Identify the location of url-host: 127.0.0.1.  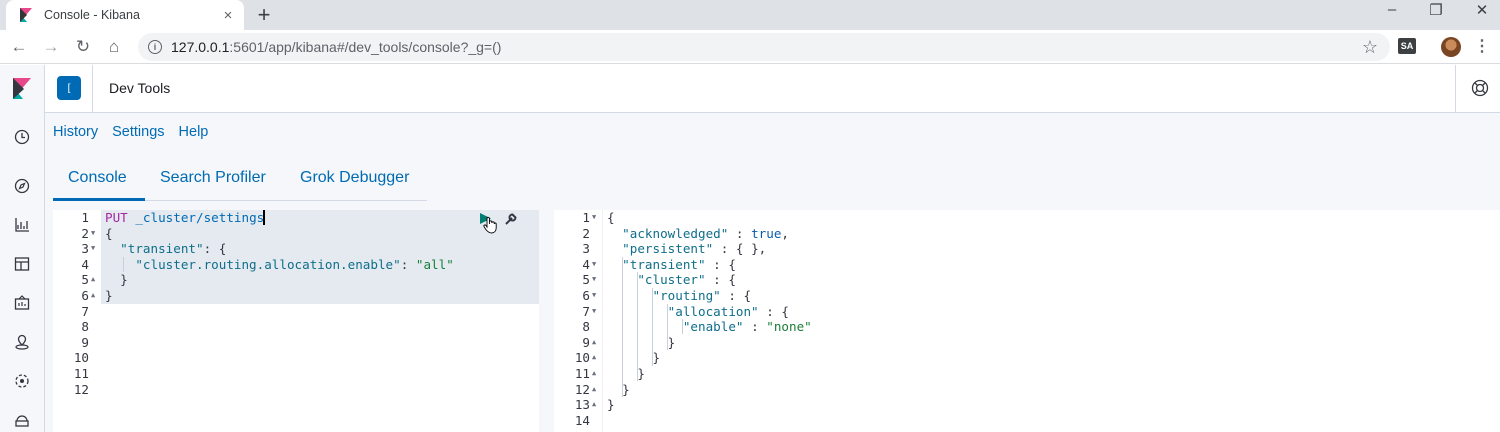
(200, 47).